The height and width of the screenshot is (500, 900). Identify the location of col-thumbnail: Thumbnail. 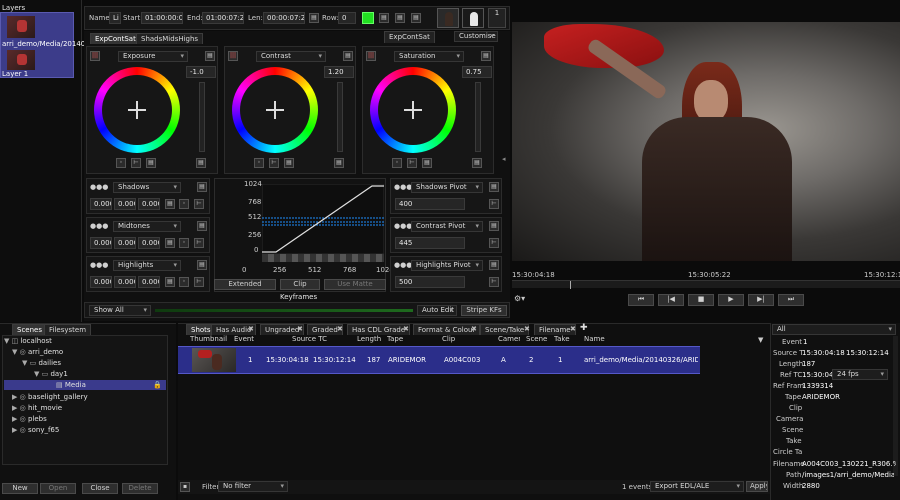
(208, 339).